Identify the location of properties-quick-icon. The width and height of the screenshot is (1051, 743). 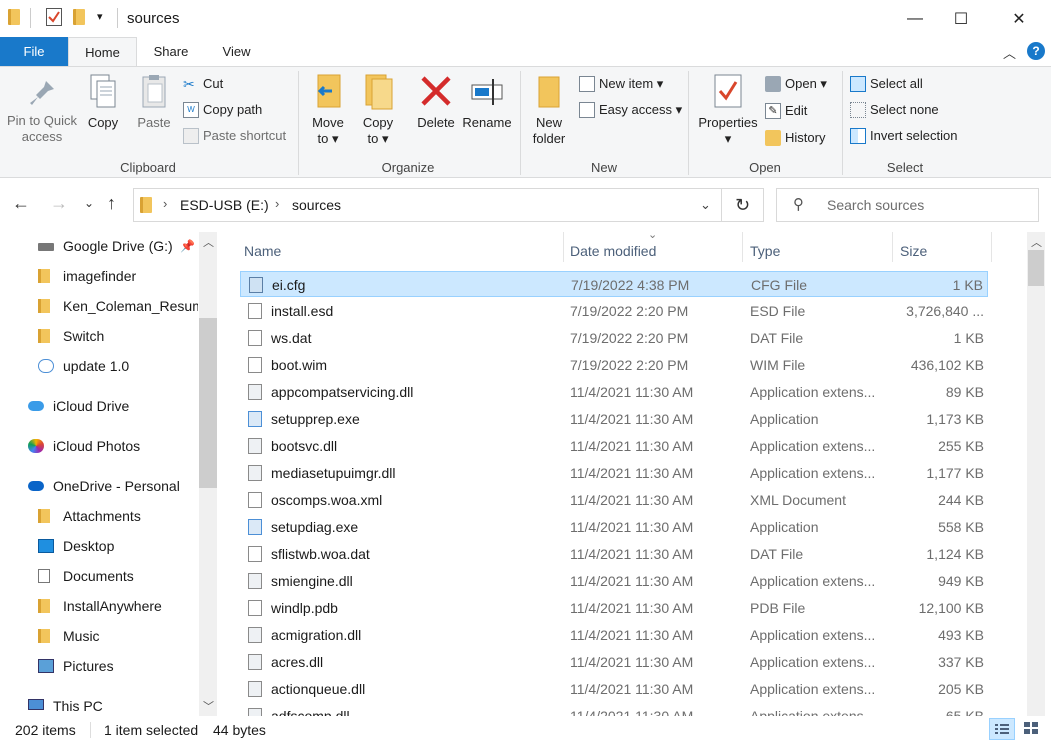
(54, 17).